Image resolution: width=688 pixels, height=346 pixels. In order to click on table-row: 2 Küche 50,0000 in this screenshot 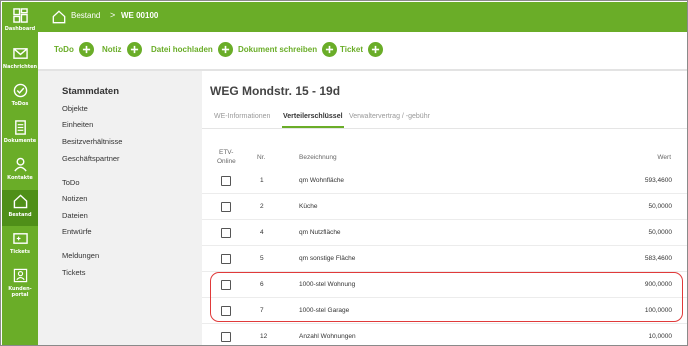, I will do `click(444, 207)`.